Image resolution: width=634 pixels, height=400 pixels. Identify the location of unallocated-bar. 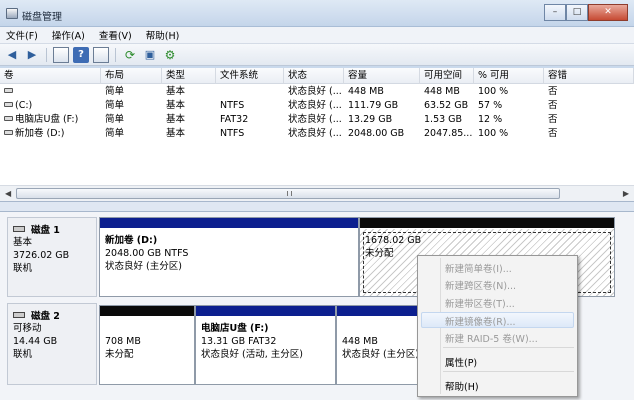
(147, 311).